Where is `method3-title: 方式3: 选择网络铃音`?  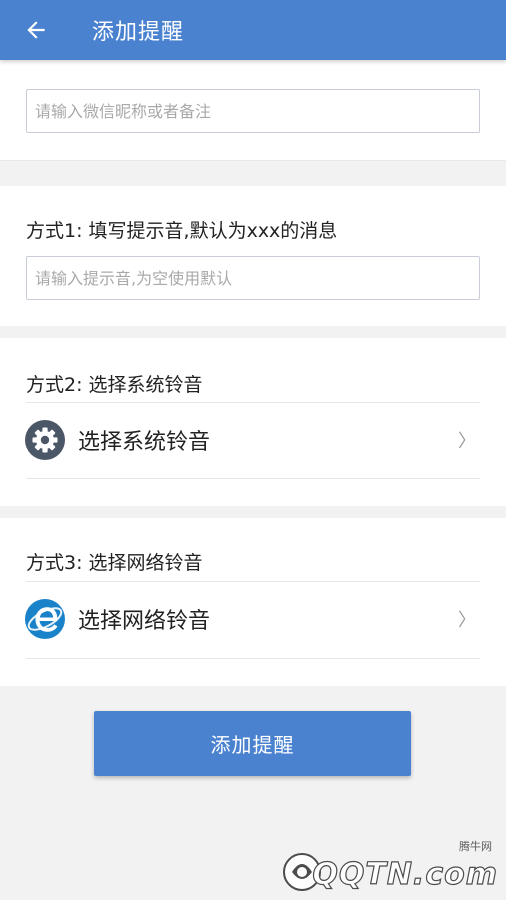
method3-title: 方式3: 选择网络铃音 is located at coordinates (114, 563).